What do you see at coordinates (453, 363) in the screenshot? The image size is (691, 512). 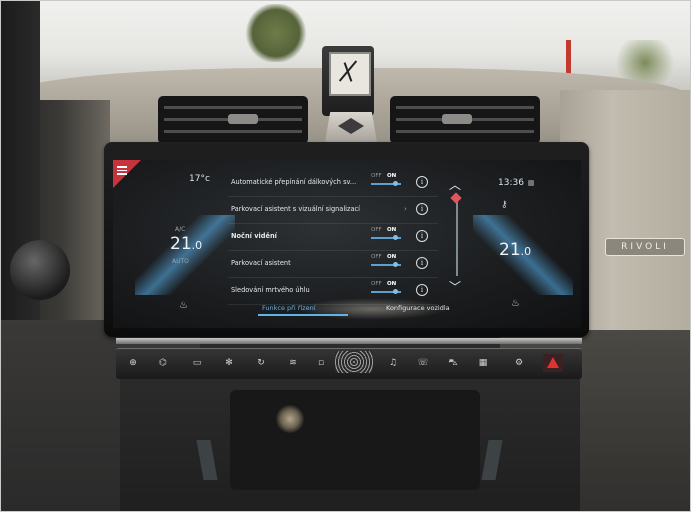 I see `car-icon: ⛍` at bounding box center [453, 363].